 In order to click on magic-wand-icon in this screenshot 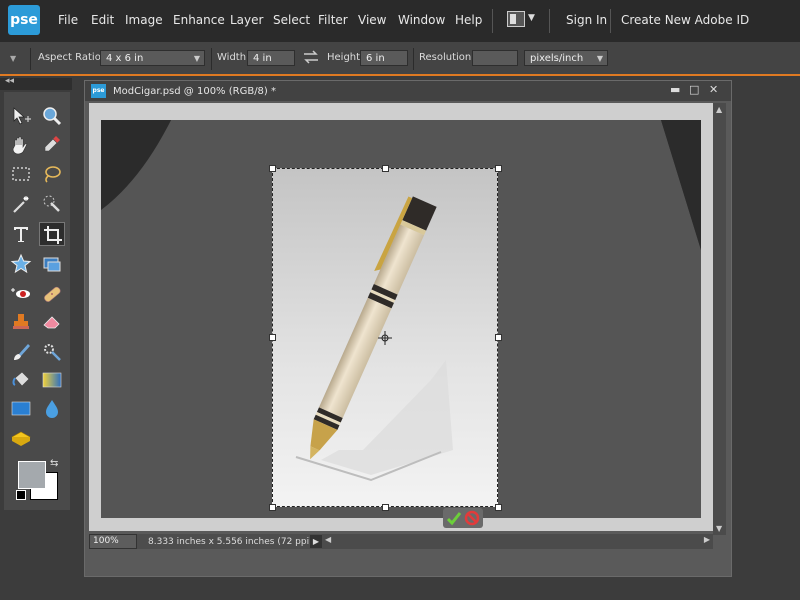, I will do `click(21, 204)`.